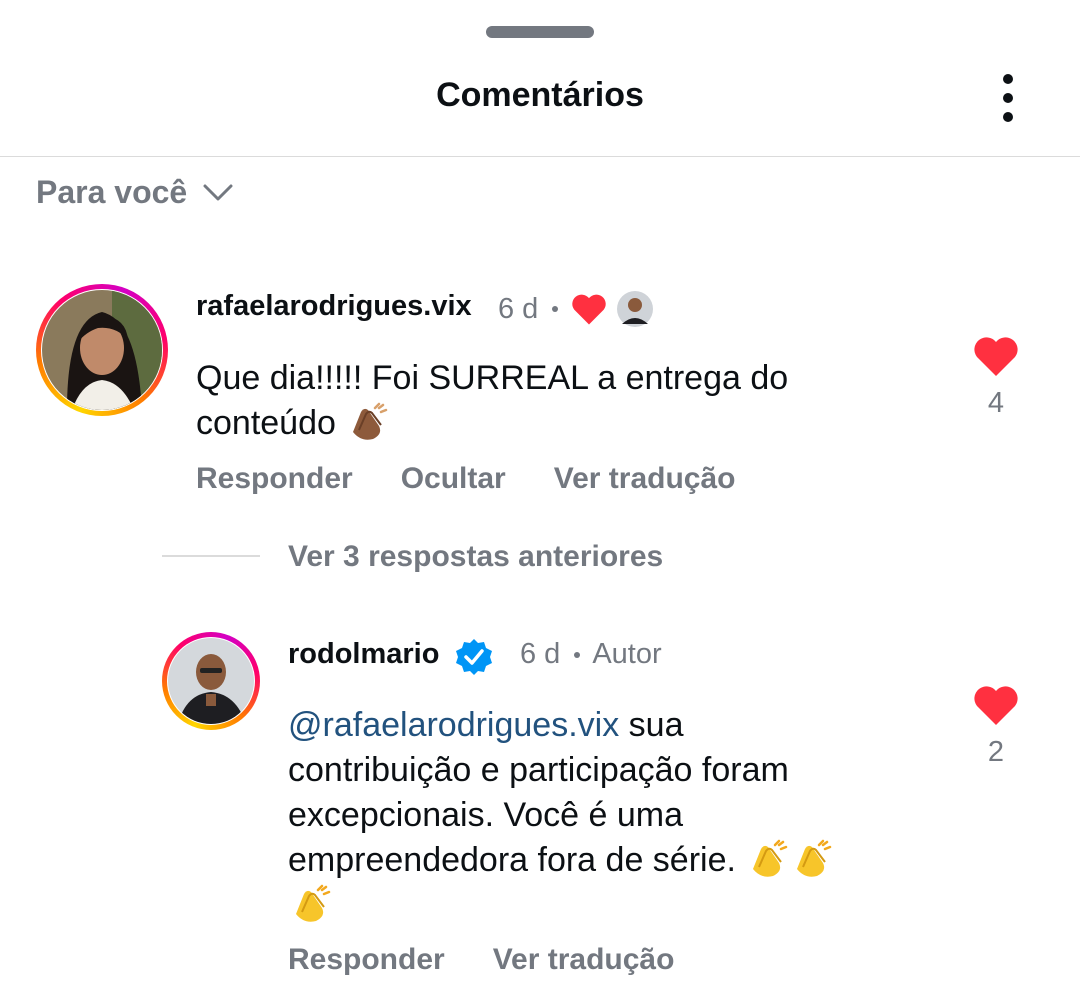 The image size is (1080, 1007). What do you see at coordinates (453, 725) in the screenshot?
I see `mention-link: @rafaelarodrigues.vix` at bounding box center [453, 725].